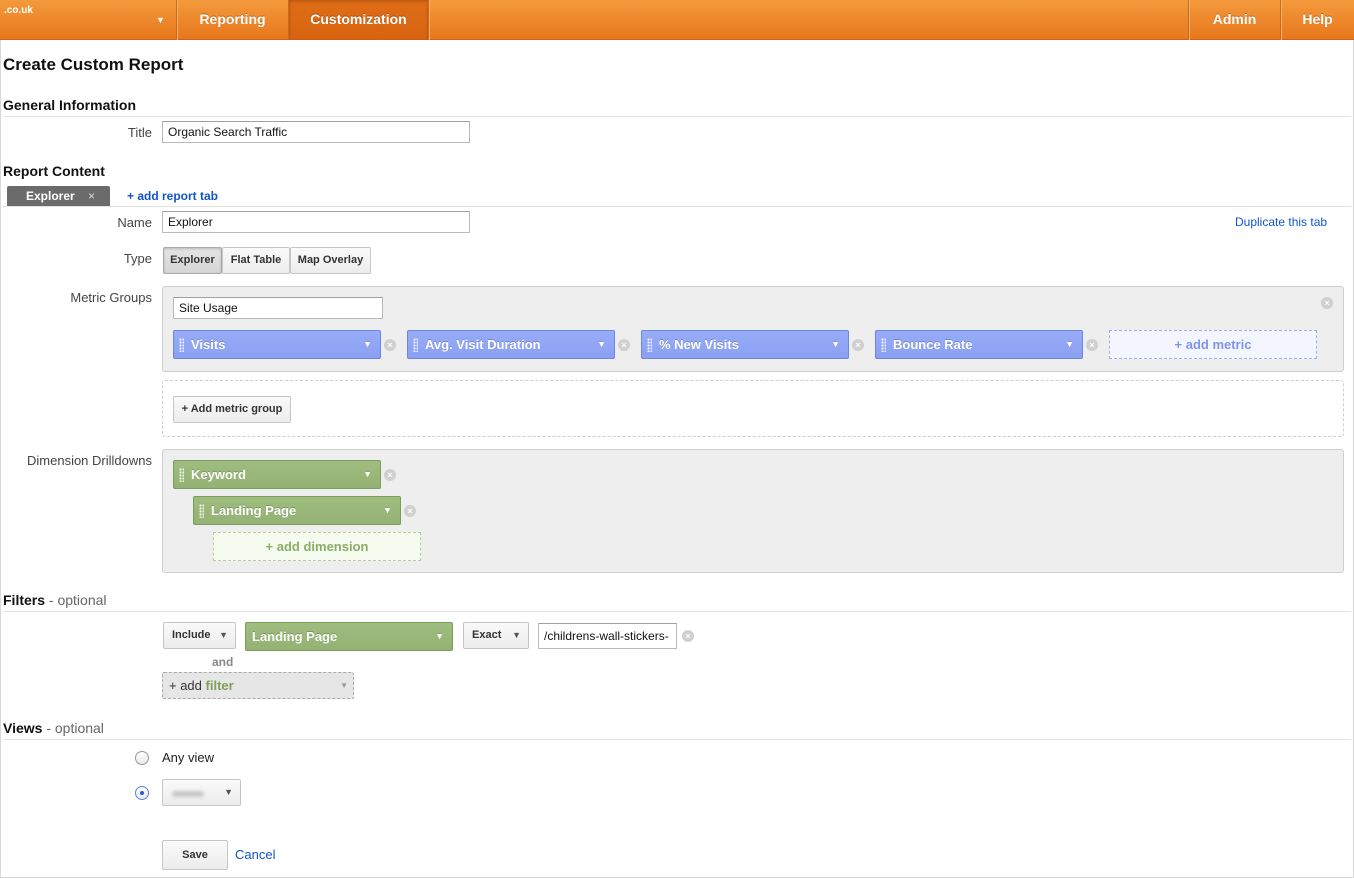  Describe the element at coordinates (93, 64) in the screenshot. I see `page-title: Create Custom Report` at that location.